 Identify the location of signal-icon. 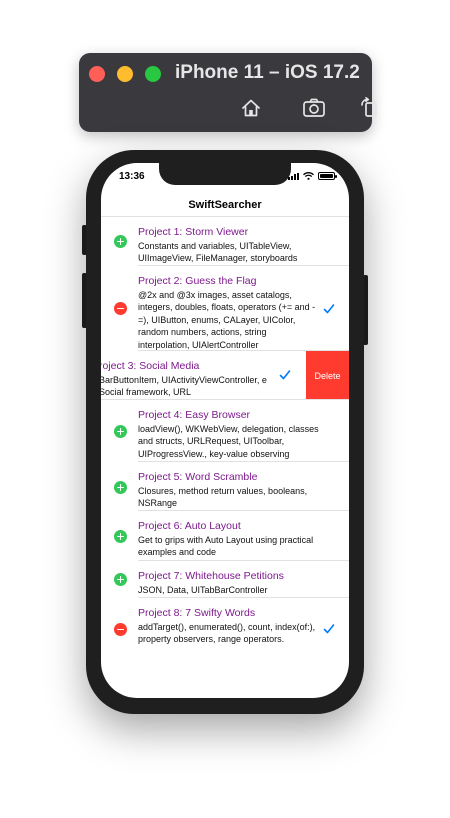
(293, 176).